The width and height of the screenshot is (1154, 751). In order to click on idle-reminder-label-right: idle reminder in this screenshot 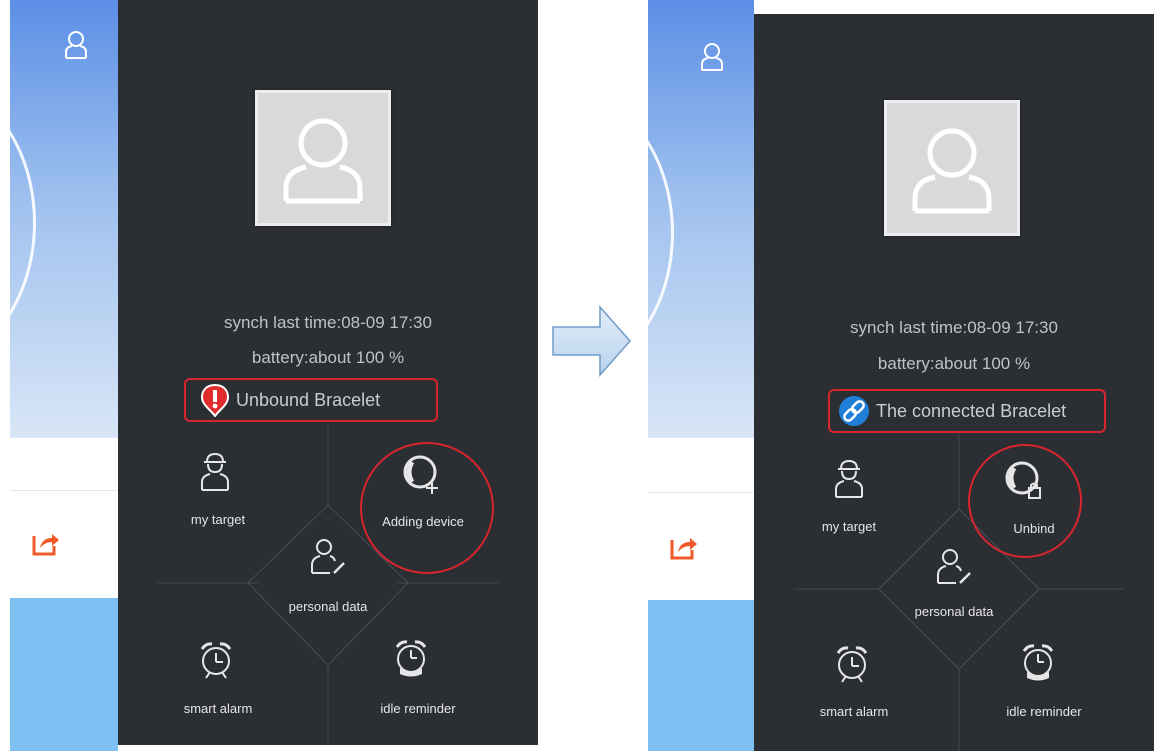, I will do `click(1044, 711)`.